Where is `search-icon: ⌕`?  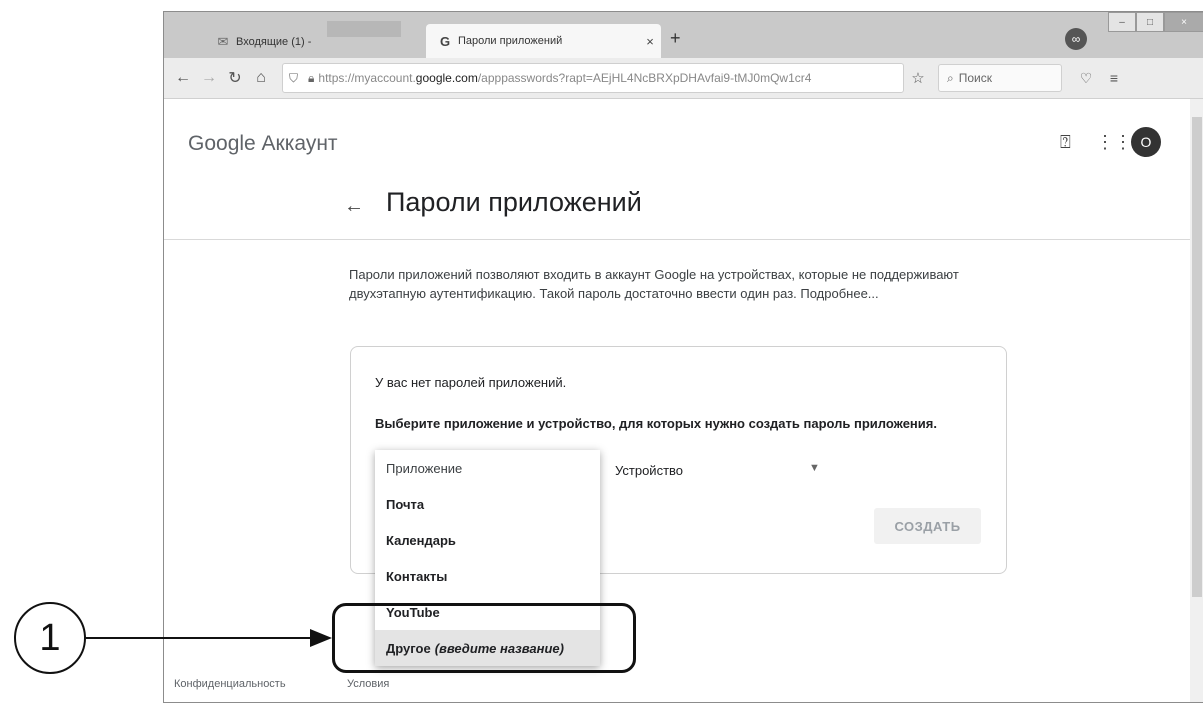 search-icon: ⌕ is located at coordinates (950, 77).